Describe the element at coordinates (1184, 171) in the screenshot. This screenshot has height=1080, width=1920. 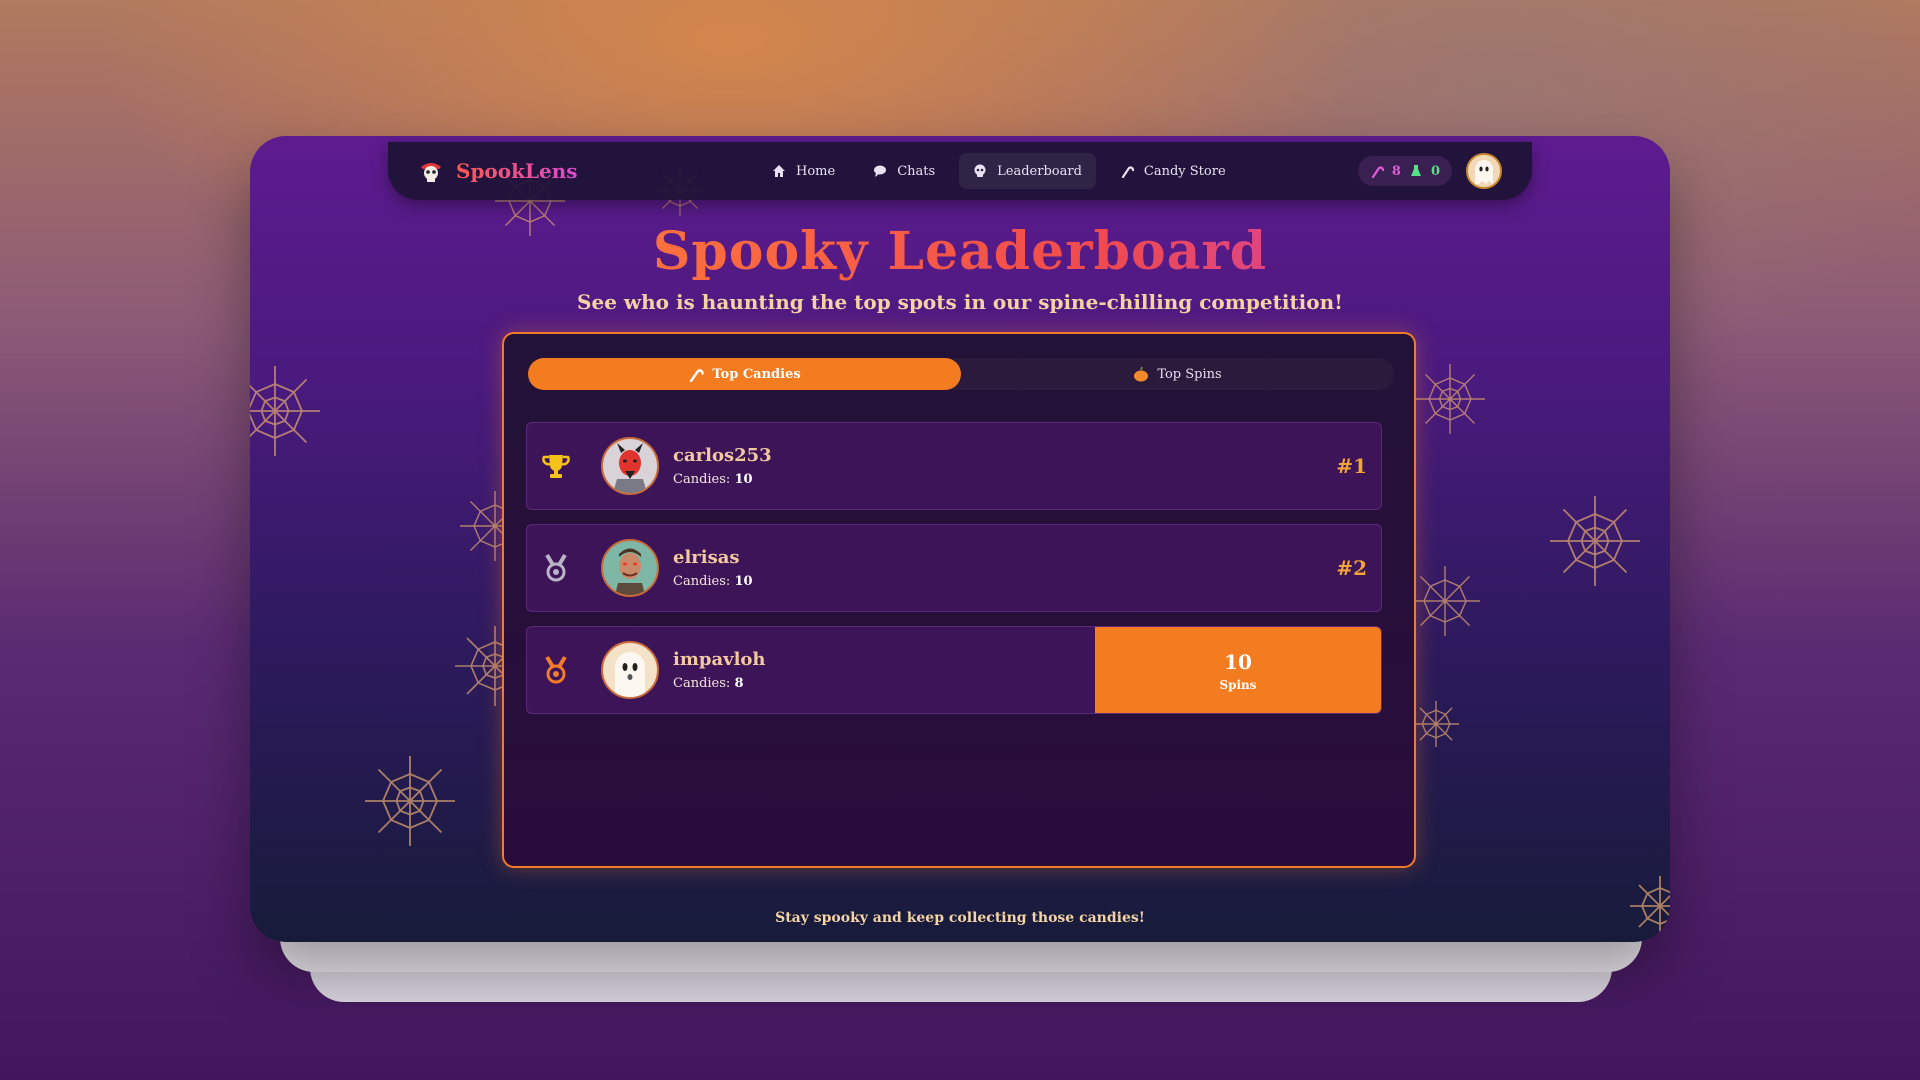
I see `nav-candy-store-label: Candy Store` at that location.